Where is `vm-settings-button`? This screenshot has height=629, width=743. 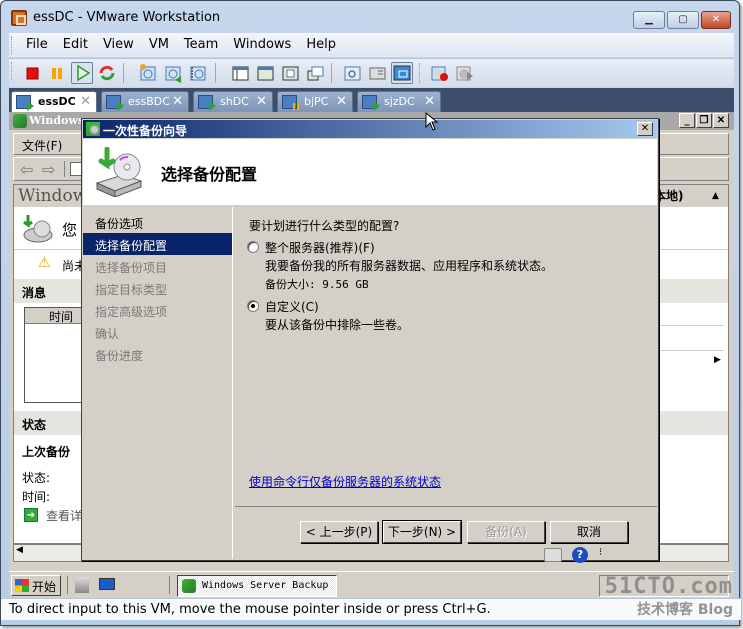 vm-settings-button is located at coordinates (352, 73).